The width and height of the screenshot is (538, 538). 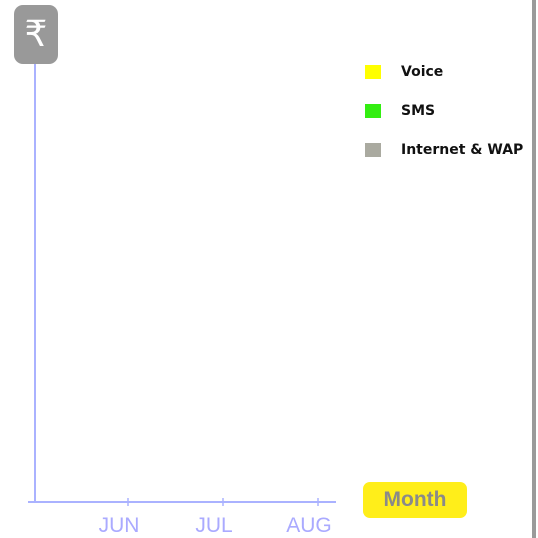 What do you see at coordinates (444, 111) in the screenshot?
I see `legend-item-sms: SMS` at bounding box center [444, 111].